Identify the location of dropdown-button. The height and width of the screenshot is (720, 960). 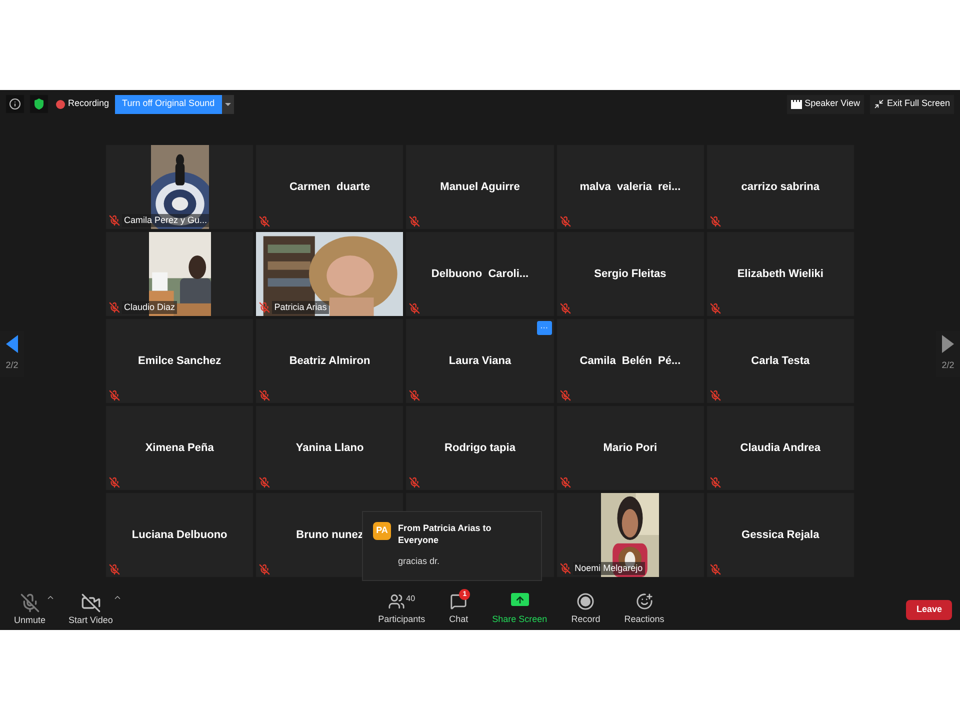
(228, 104).